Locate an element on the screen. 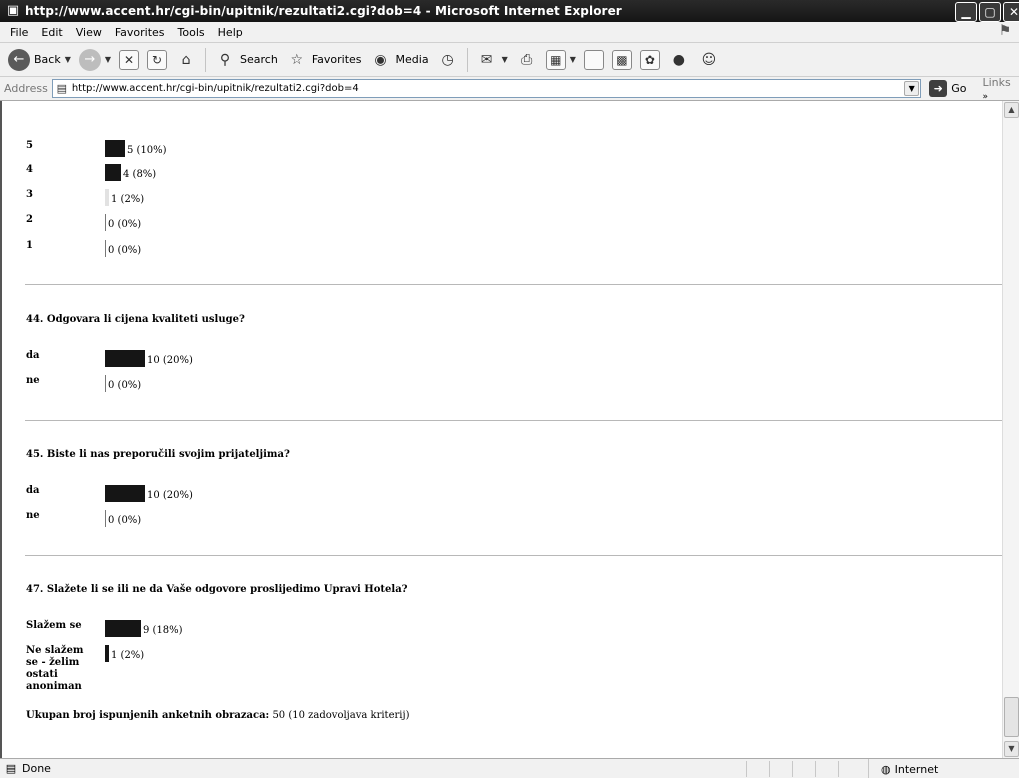 This screenshot has width=1019, height=778. discuss-button is located at coordinates (594, 60).